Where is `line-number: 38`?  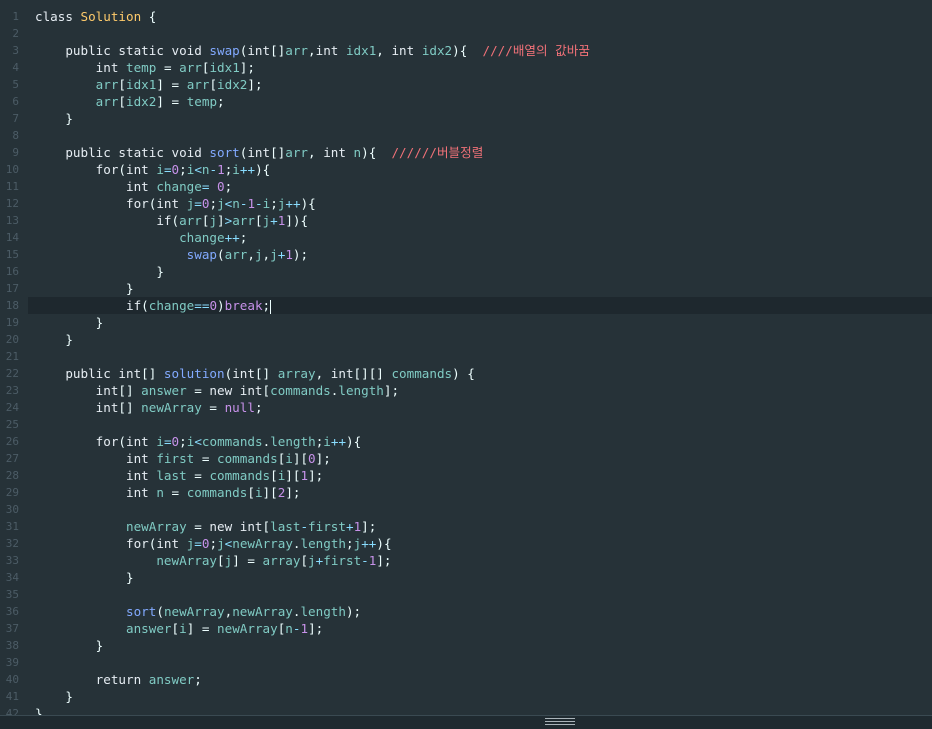 line-number: 38 is located at coordinates (12, 645).